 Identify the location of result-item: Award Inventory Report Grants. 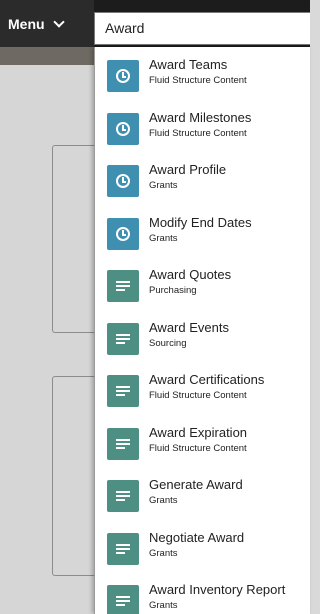
(202, 593).